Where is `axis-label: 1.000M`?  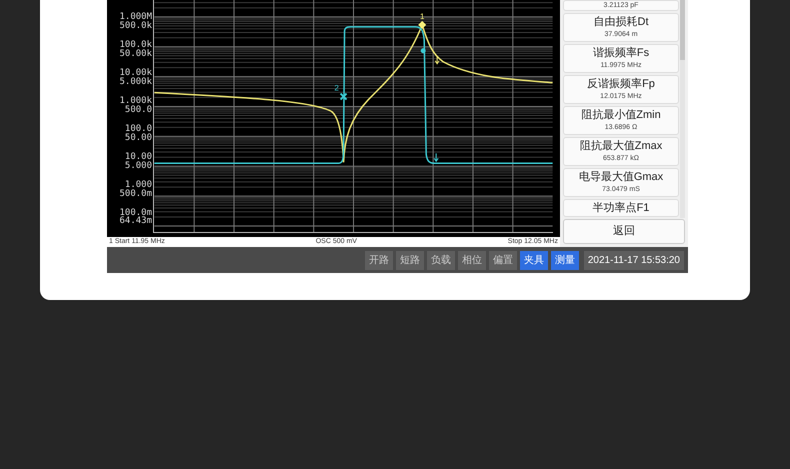
axis-label: 1.000M is located at coordinates (135, 17).